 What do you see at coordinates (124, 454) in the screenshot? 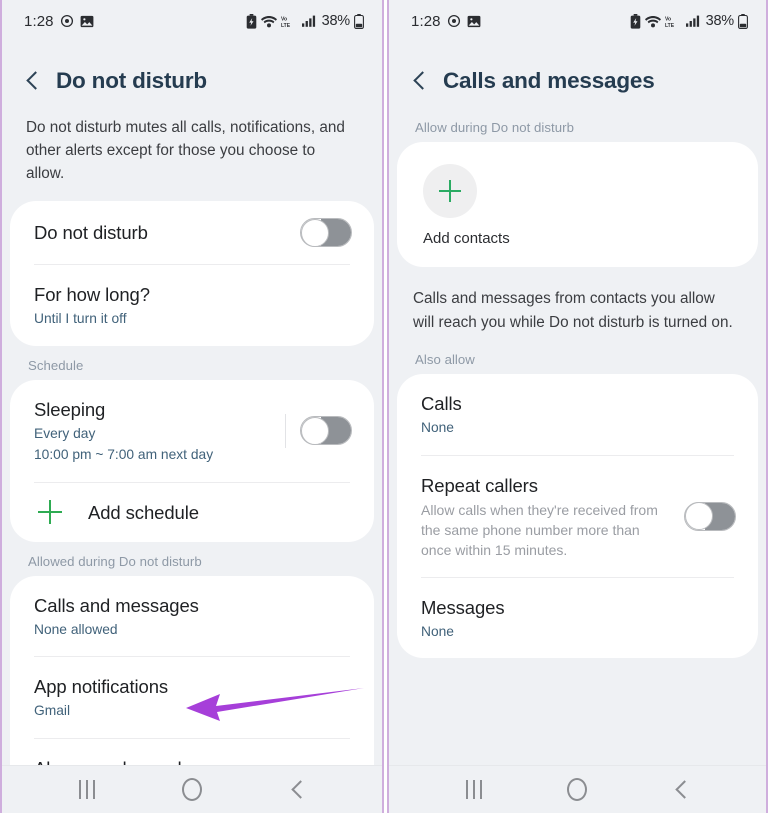
I see `row-subtitle-2: 10:00 pm ~ 7:00 am next day` at bounding box center [124, 454].